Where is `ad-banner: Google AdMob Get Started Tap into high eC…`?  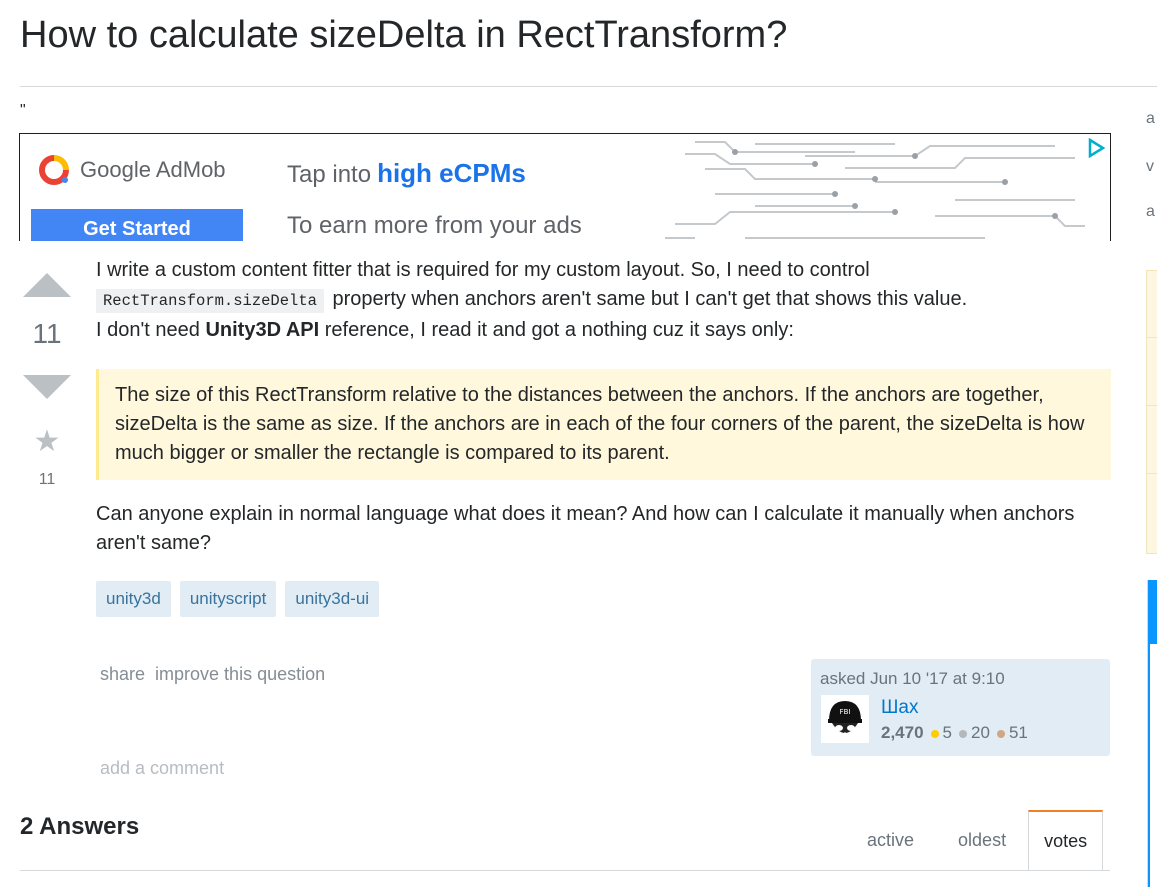 ad-banner: Google AdMob Get Started Tap into high eC… is located at coordinates (565, 187).